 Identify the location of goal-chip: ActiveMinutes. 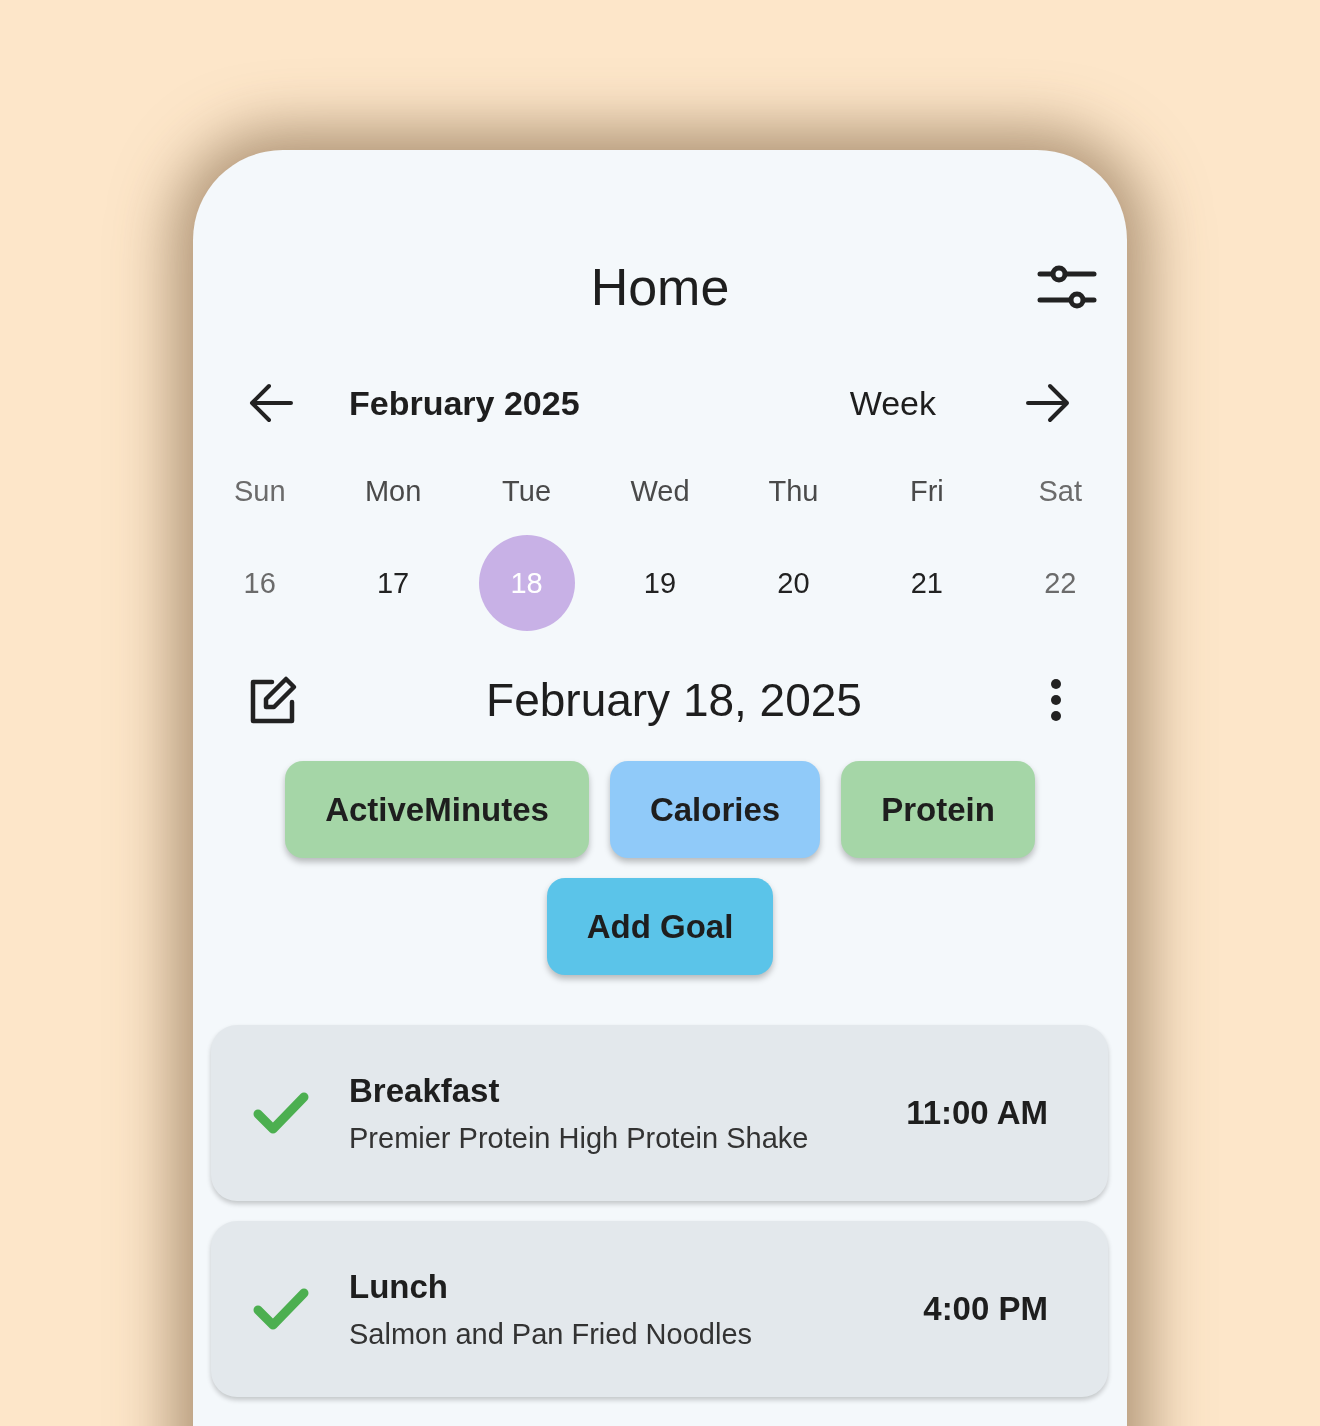
(437, 809).